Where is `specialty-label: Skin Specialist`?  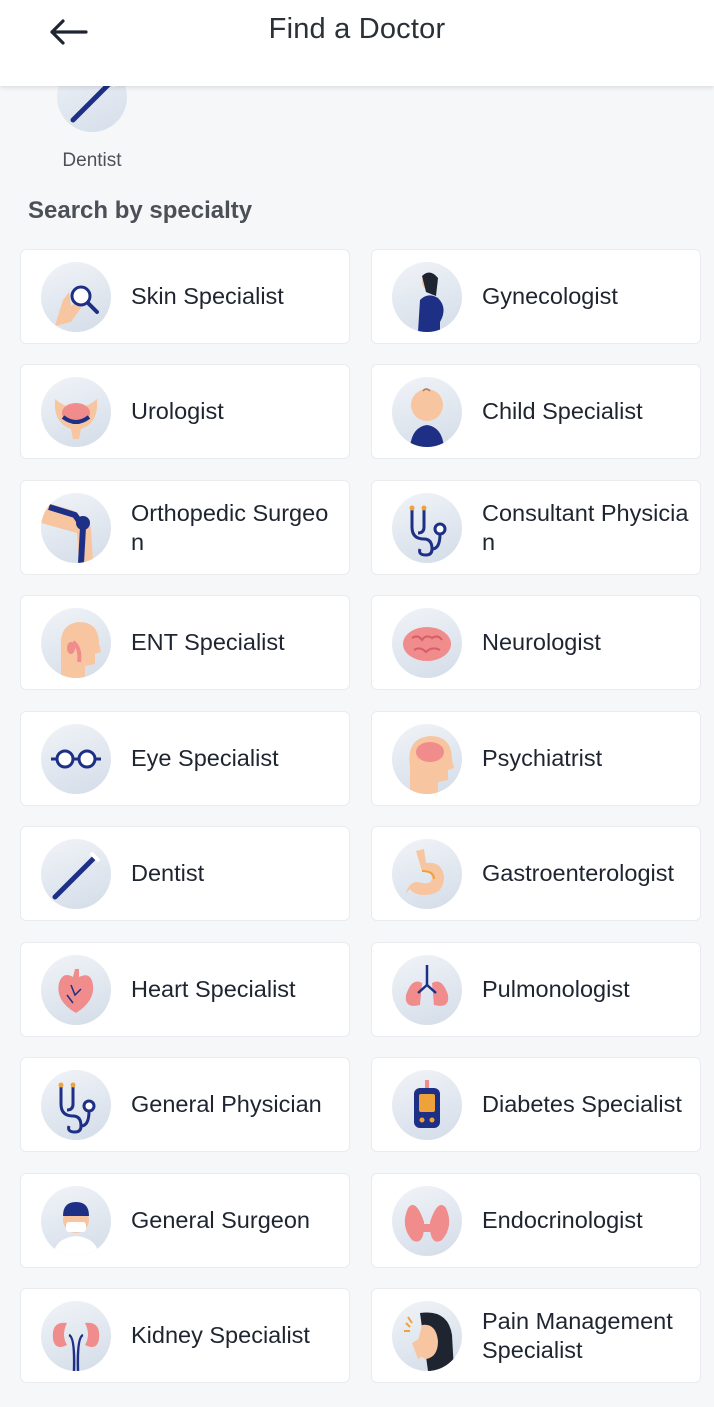
specialty-label: Skin Specialist is located at coordinates (207, 296).